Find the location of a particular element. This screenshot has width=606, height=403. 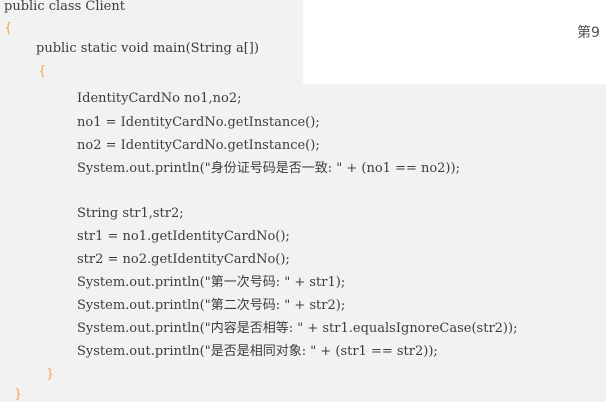

code-line-assign-no2: no2 = IdentityCardNo.getInstance(); is located at coordinates (198, 145).